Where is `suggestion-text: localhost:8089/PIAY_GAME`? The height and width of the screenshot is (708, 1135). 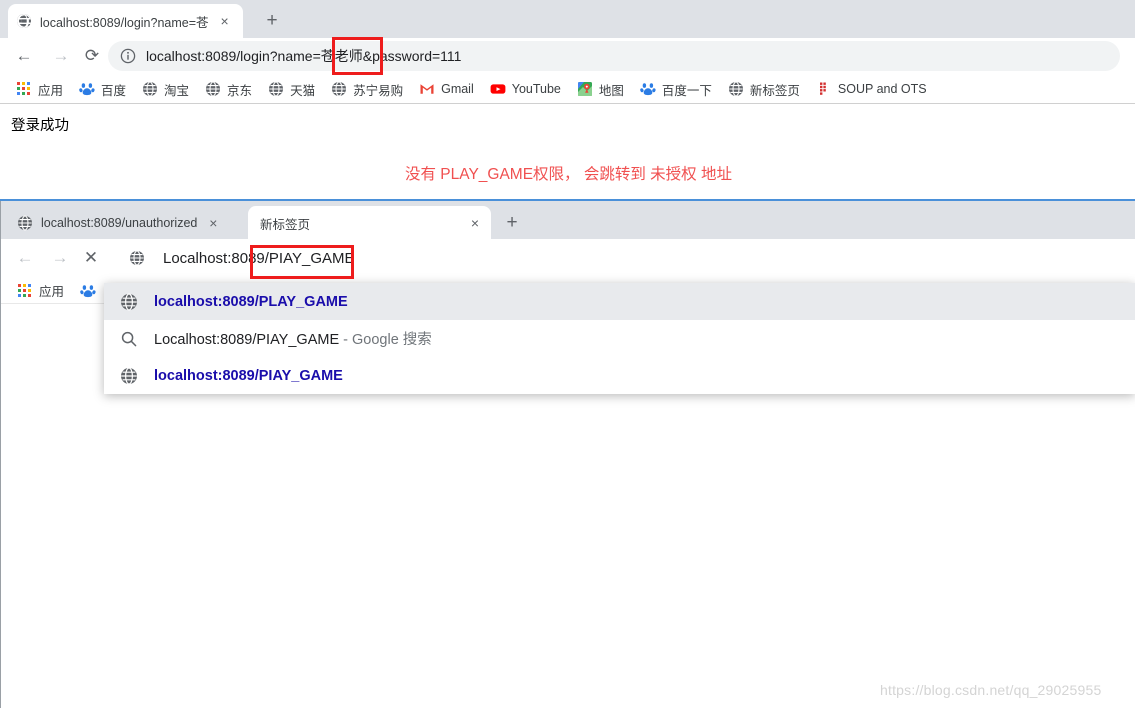 suggestion-text: localhost:8089/PIAY_GAME is located at coordinates (248, 375).